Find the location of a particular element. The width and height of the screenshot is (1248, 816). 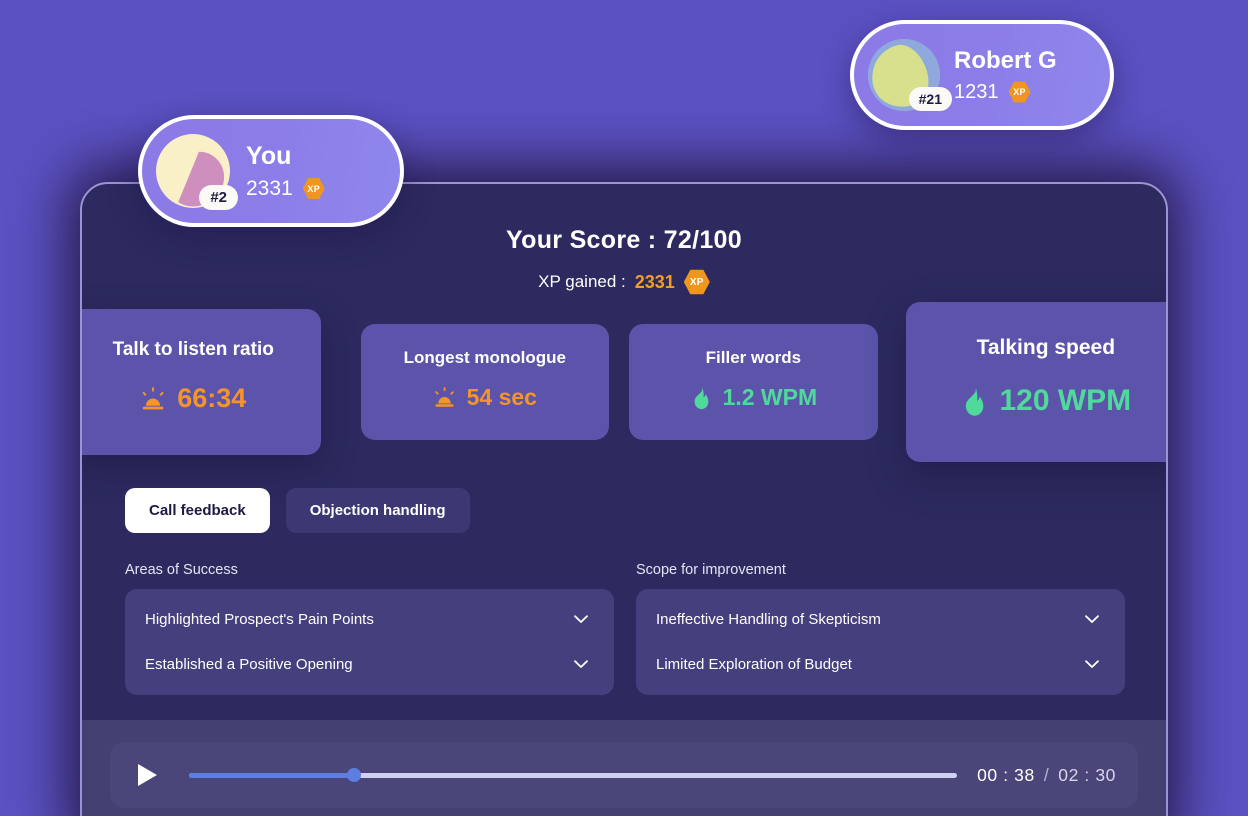

metric-value-row: 120 WPM is located at coordinates (1036, 401).